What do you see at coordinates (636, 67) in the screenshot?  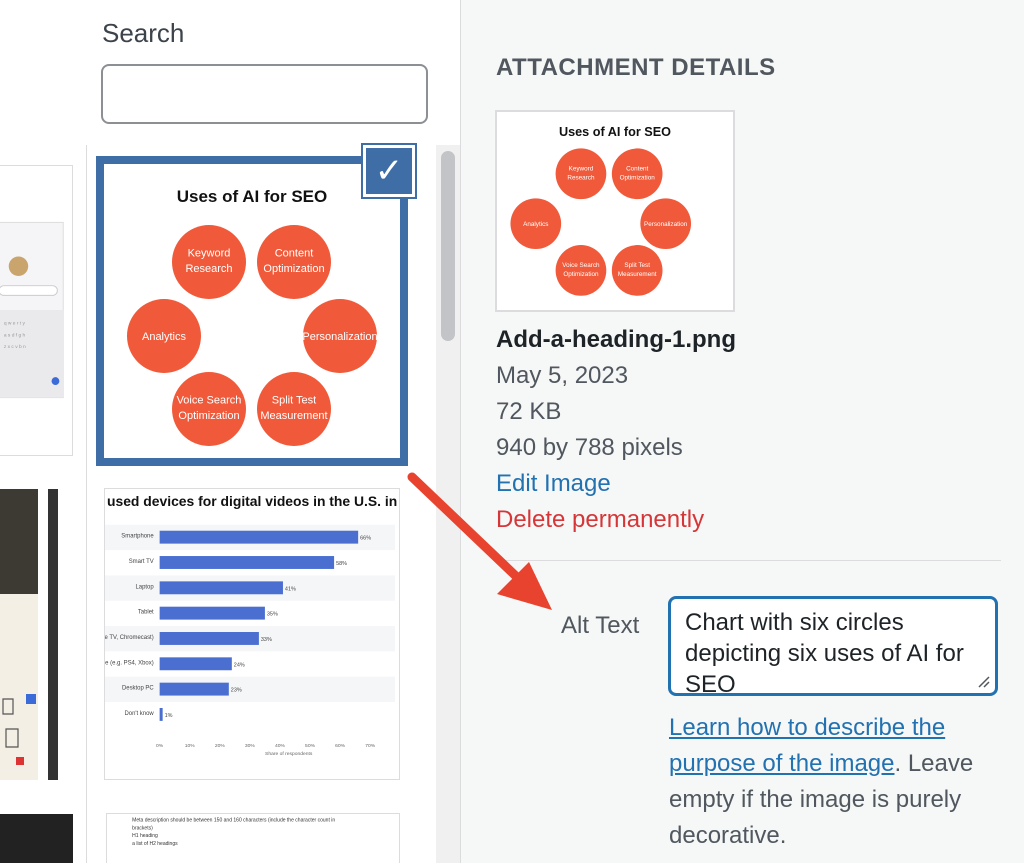 I see `details-heading: ATTACHMENT DETAILS` at bounding box center [636, 67].